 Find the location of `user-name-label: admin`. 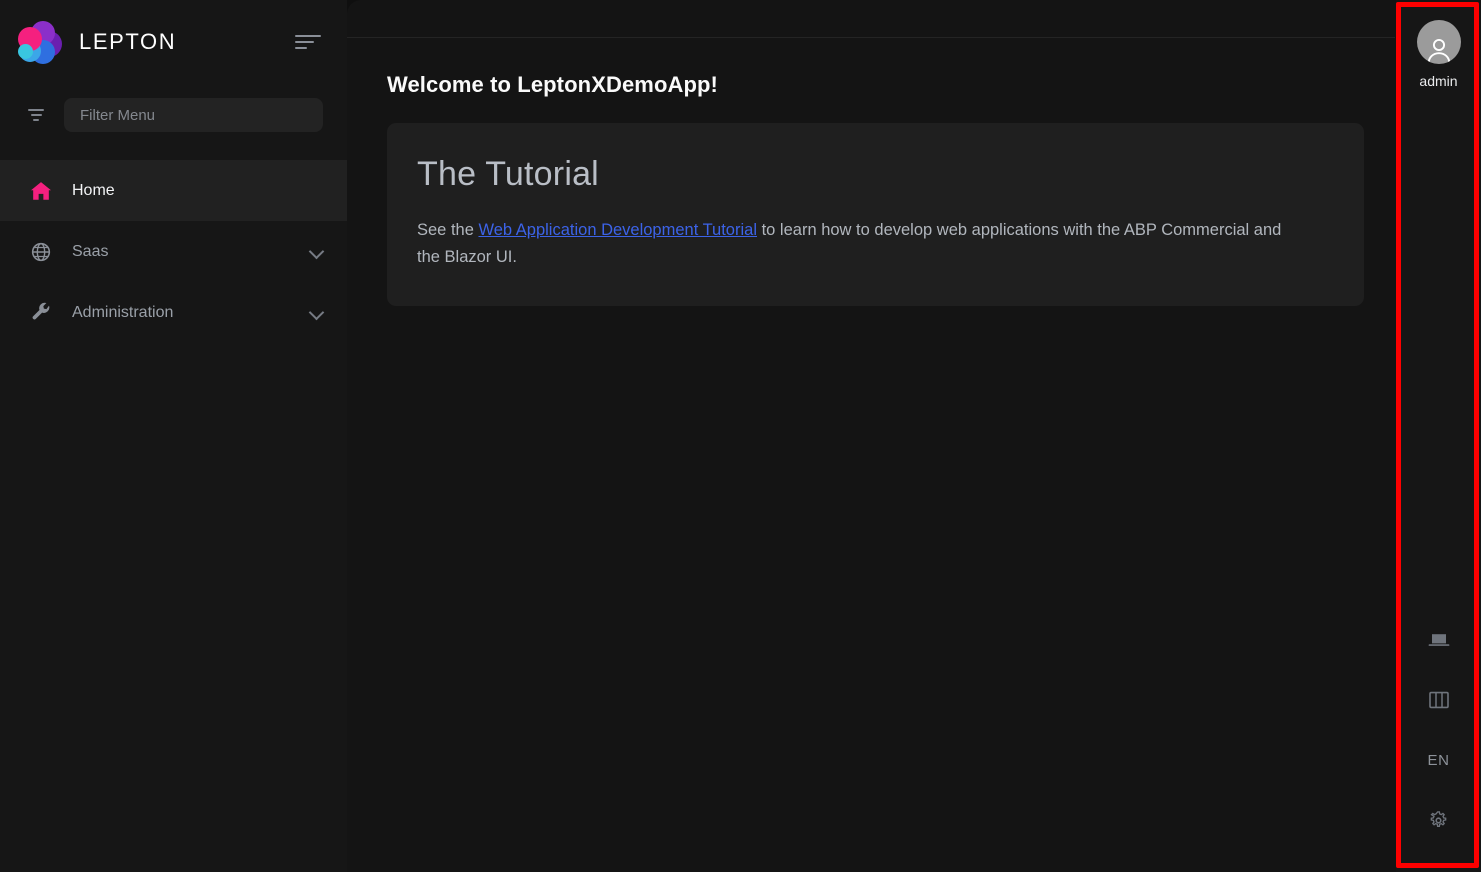

user-name-label: admin is located at coordinates (1438, 81).